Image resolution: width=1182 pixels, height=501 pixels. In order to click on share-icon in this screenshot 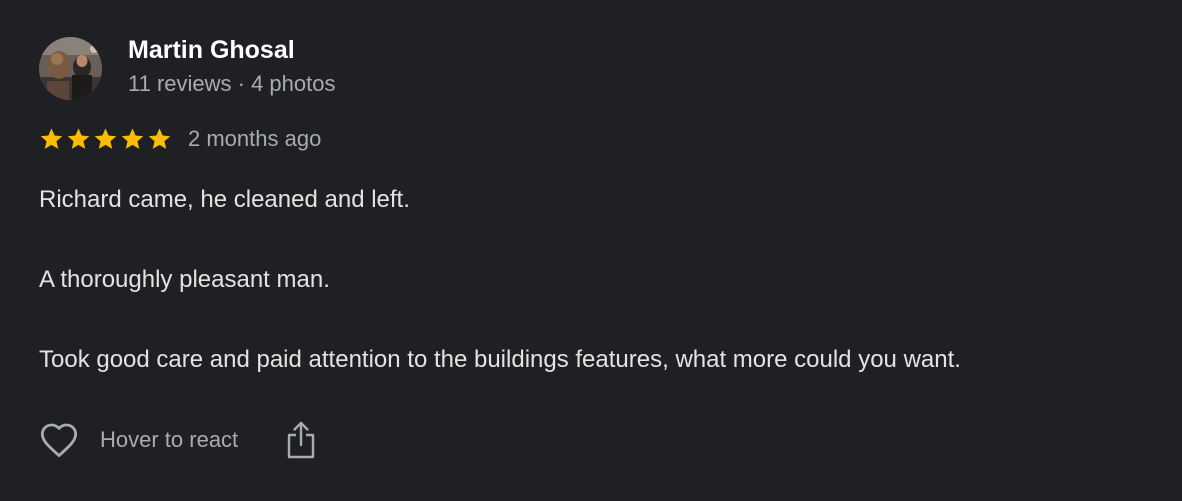, I will do `click(301, 440)`.